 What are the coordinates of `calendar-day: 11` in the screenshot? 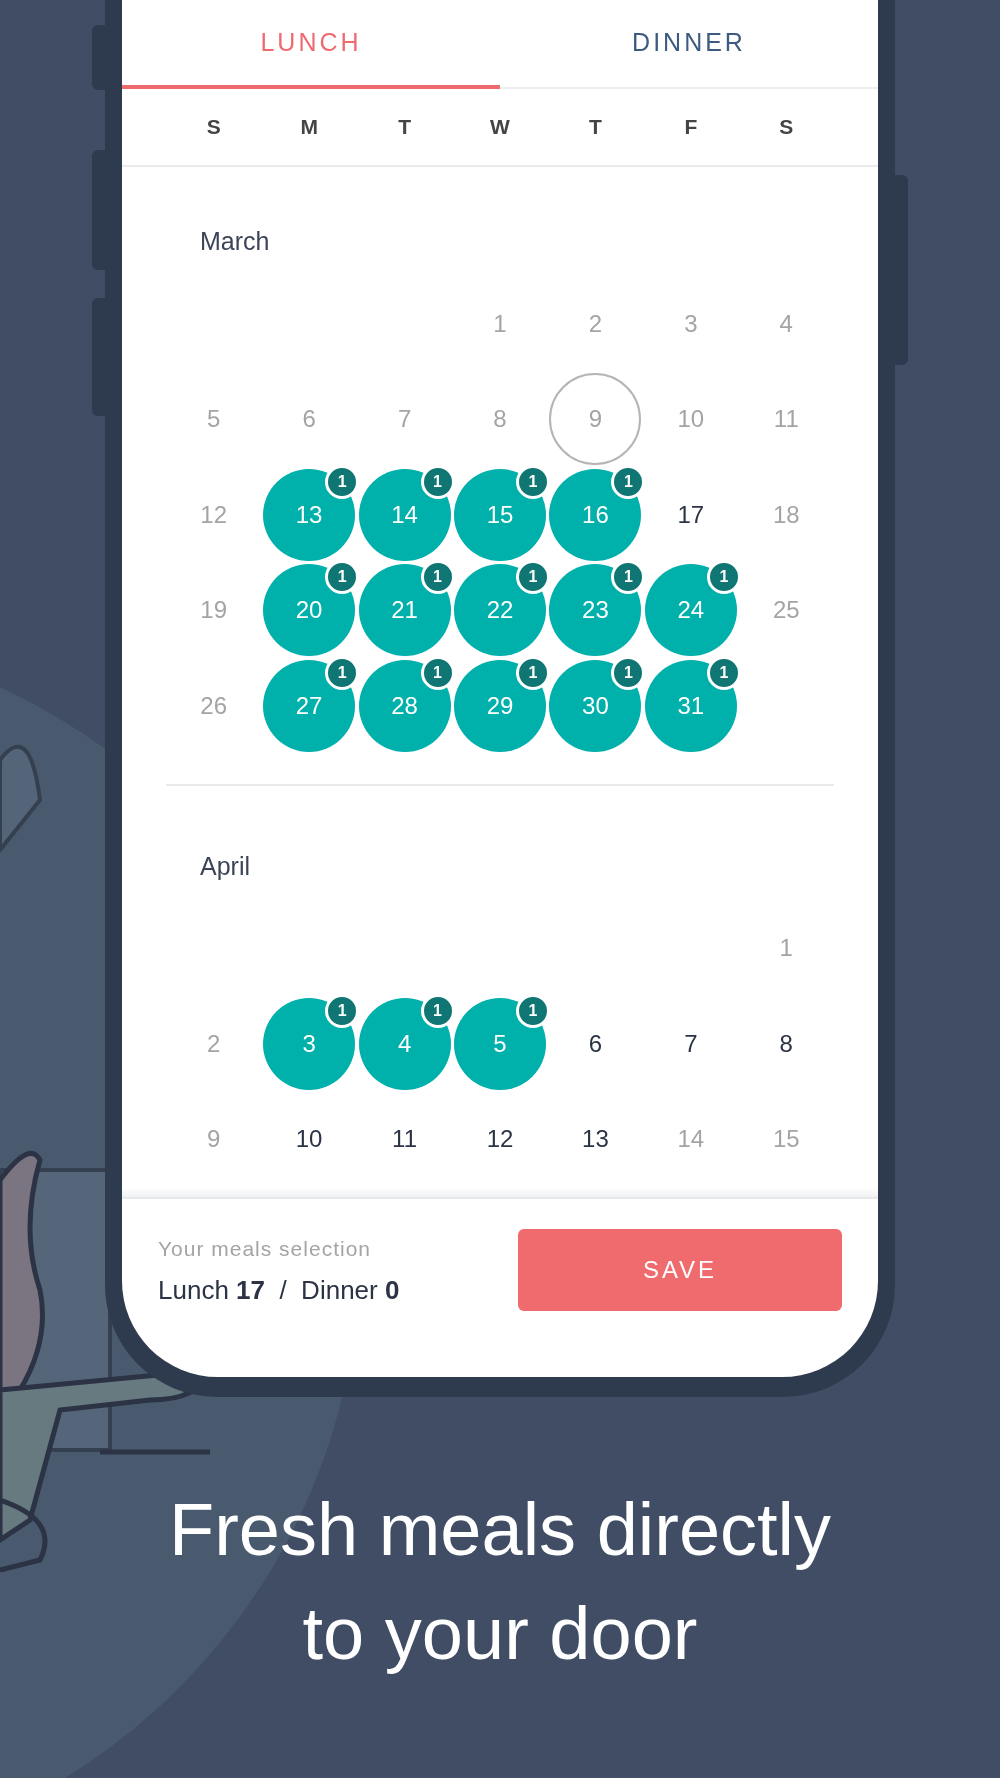 It's located at (404, 1139).